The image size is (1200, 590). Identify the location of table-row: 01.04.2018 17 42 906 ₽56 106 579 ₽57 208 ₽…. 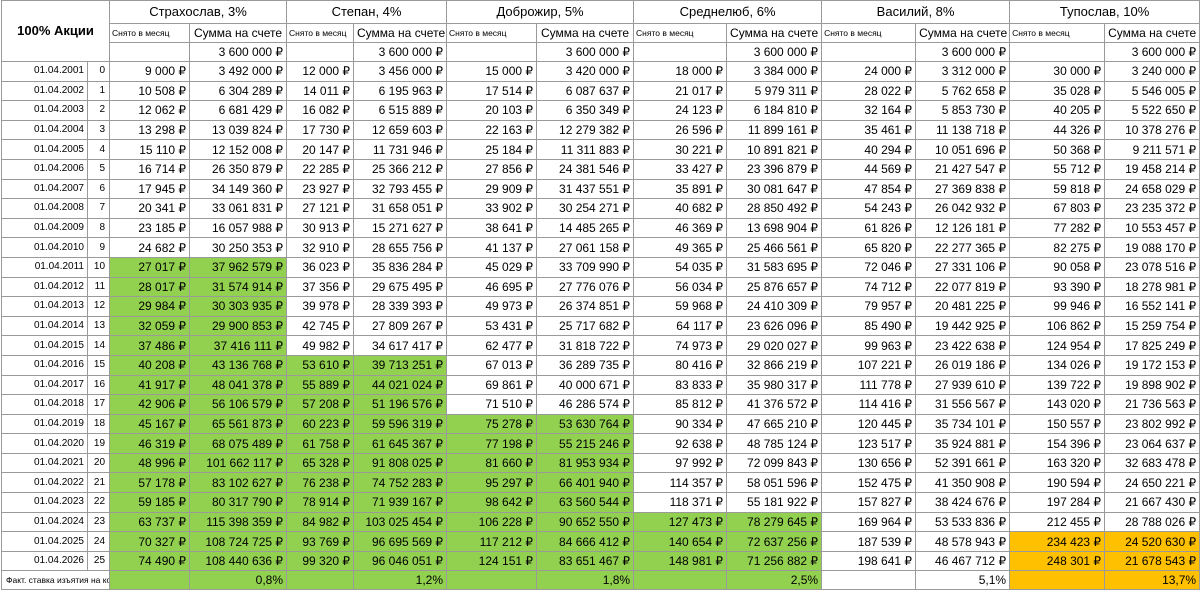
(600, 404).